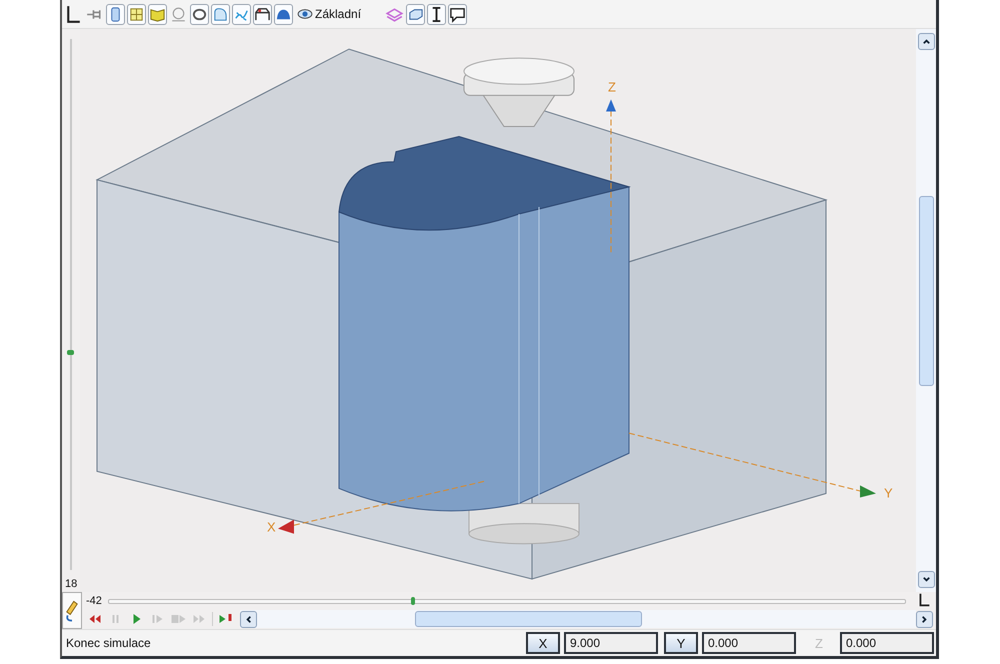  Describe the element at coordinates (413, 600) in the screenshot. I see `position-slider-thumb` at that location.